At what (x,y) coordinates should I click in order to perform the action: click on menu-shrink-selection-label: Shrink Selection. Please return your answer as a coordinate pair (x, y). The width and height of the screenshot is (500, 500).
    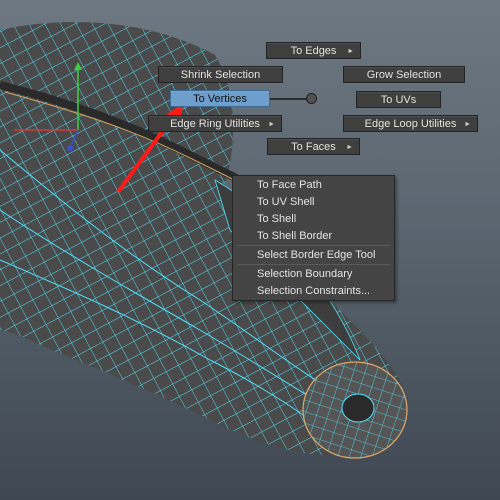
    Looking at the image, I should click on (220, 75).